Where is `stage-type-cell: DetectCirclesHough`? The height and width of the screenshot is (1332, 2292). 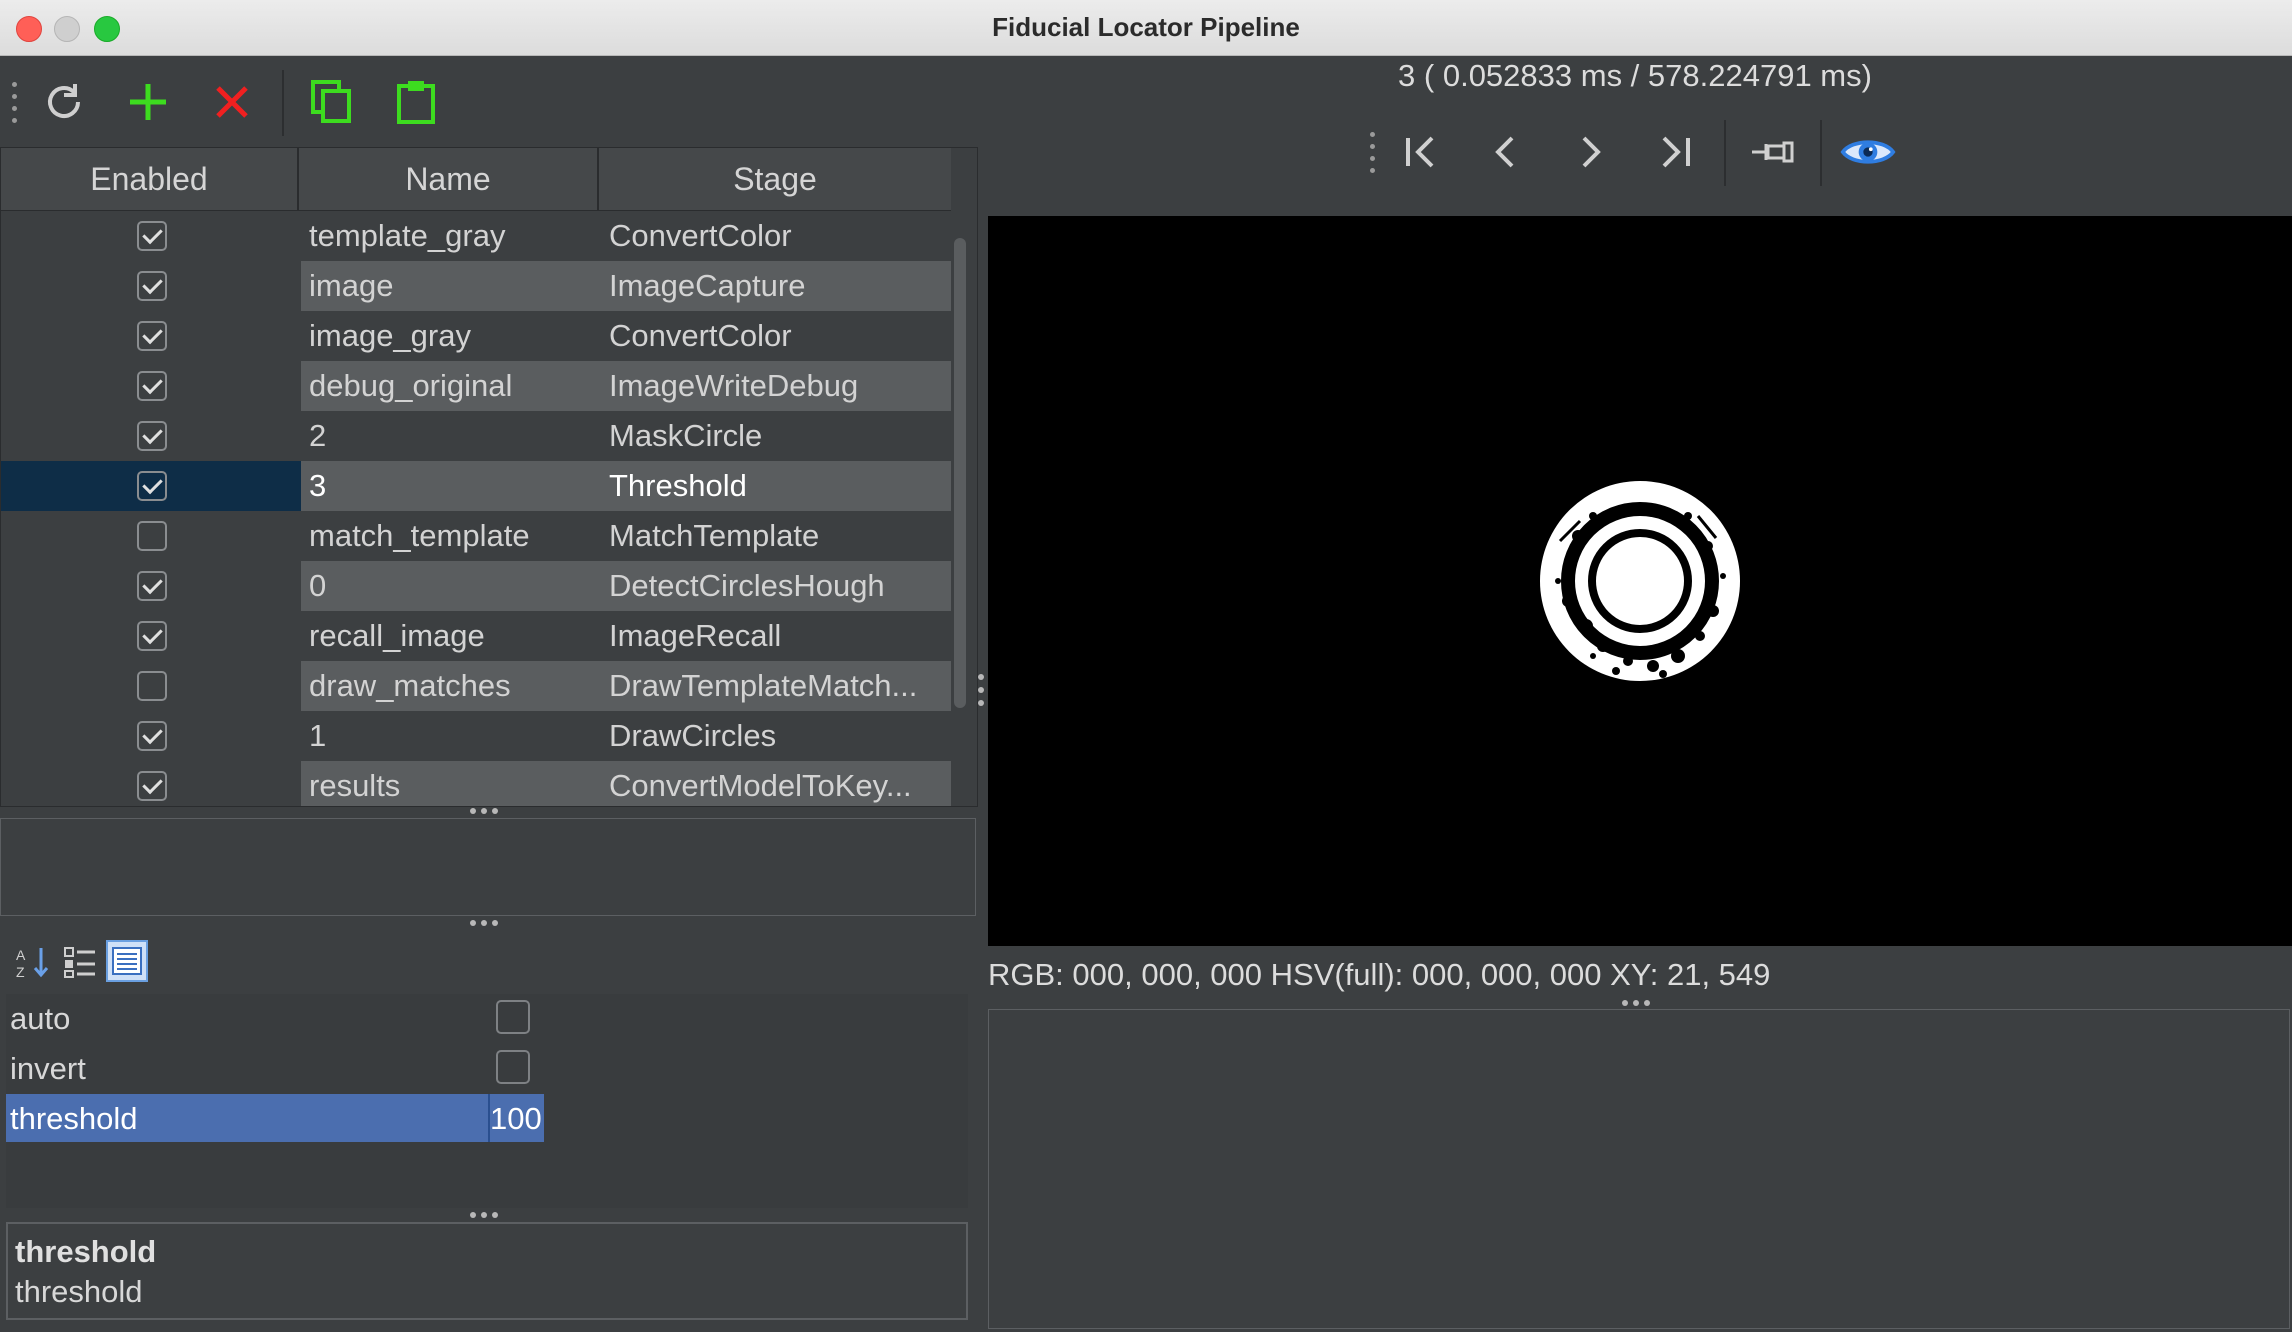
stage-type-cell: DetectCirclesHough is located at coordinates (775, 586).